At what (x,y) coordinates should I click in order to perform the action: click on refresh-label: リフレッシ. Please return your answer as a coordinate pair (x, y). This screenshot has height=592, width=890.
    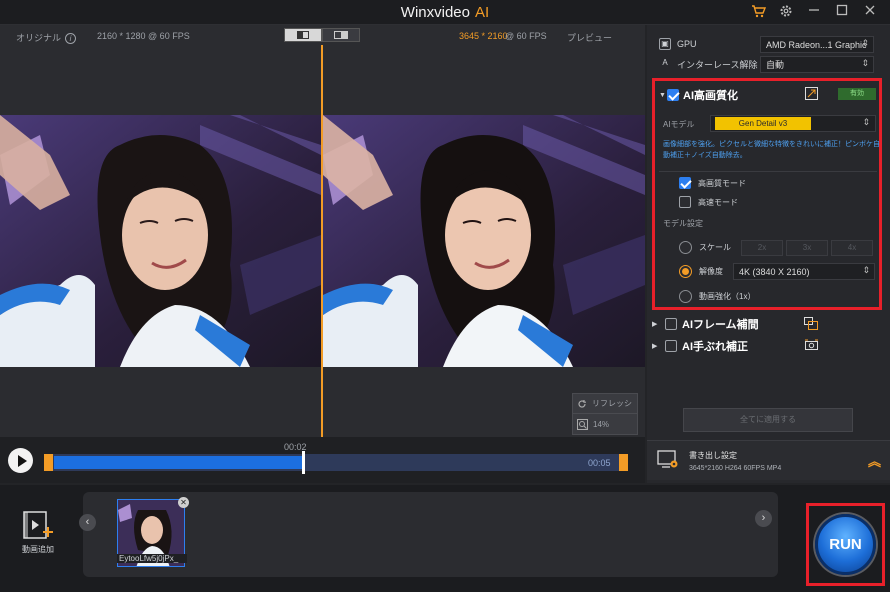
    Looking at the image, I should click on (612, 403).